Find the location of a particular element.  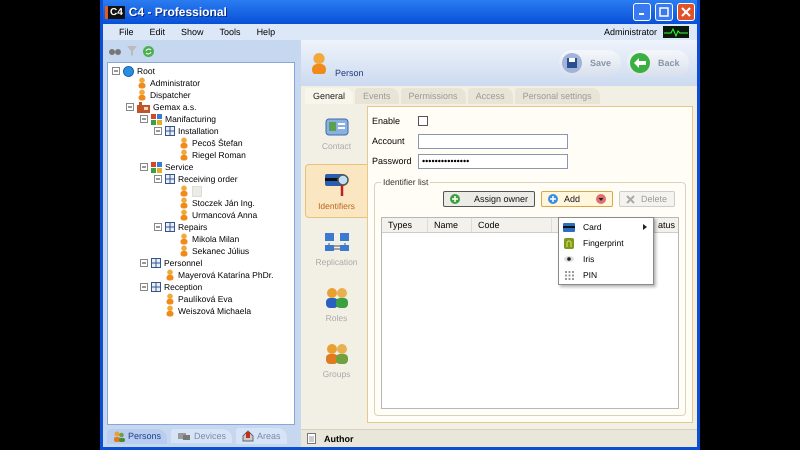

tree-item: Service is located at coordinates (179, 167).